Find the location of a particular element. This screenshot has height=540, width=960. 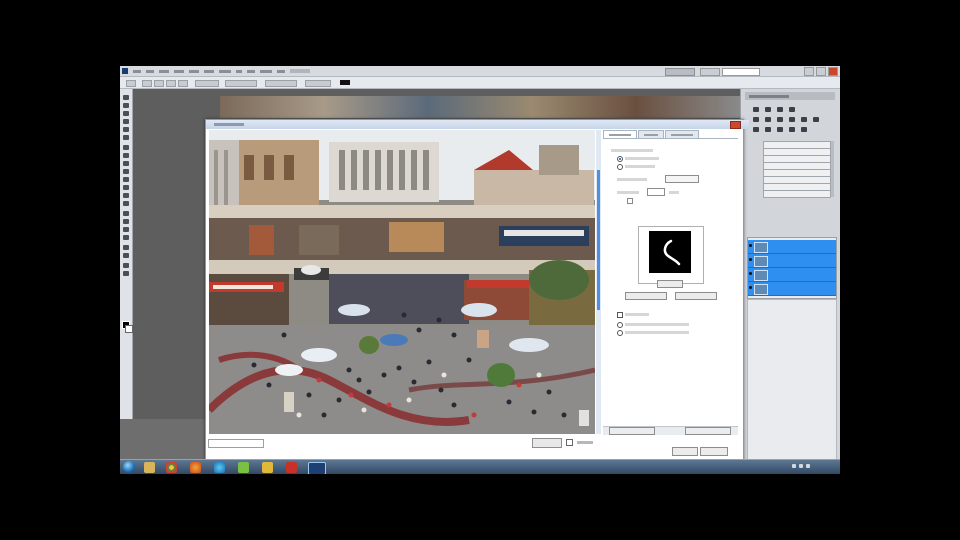

adjustment-hue-icon is located at coordinates (768, 119).